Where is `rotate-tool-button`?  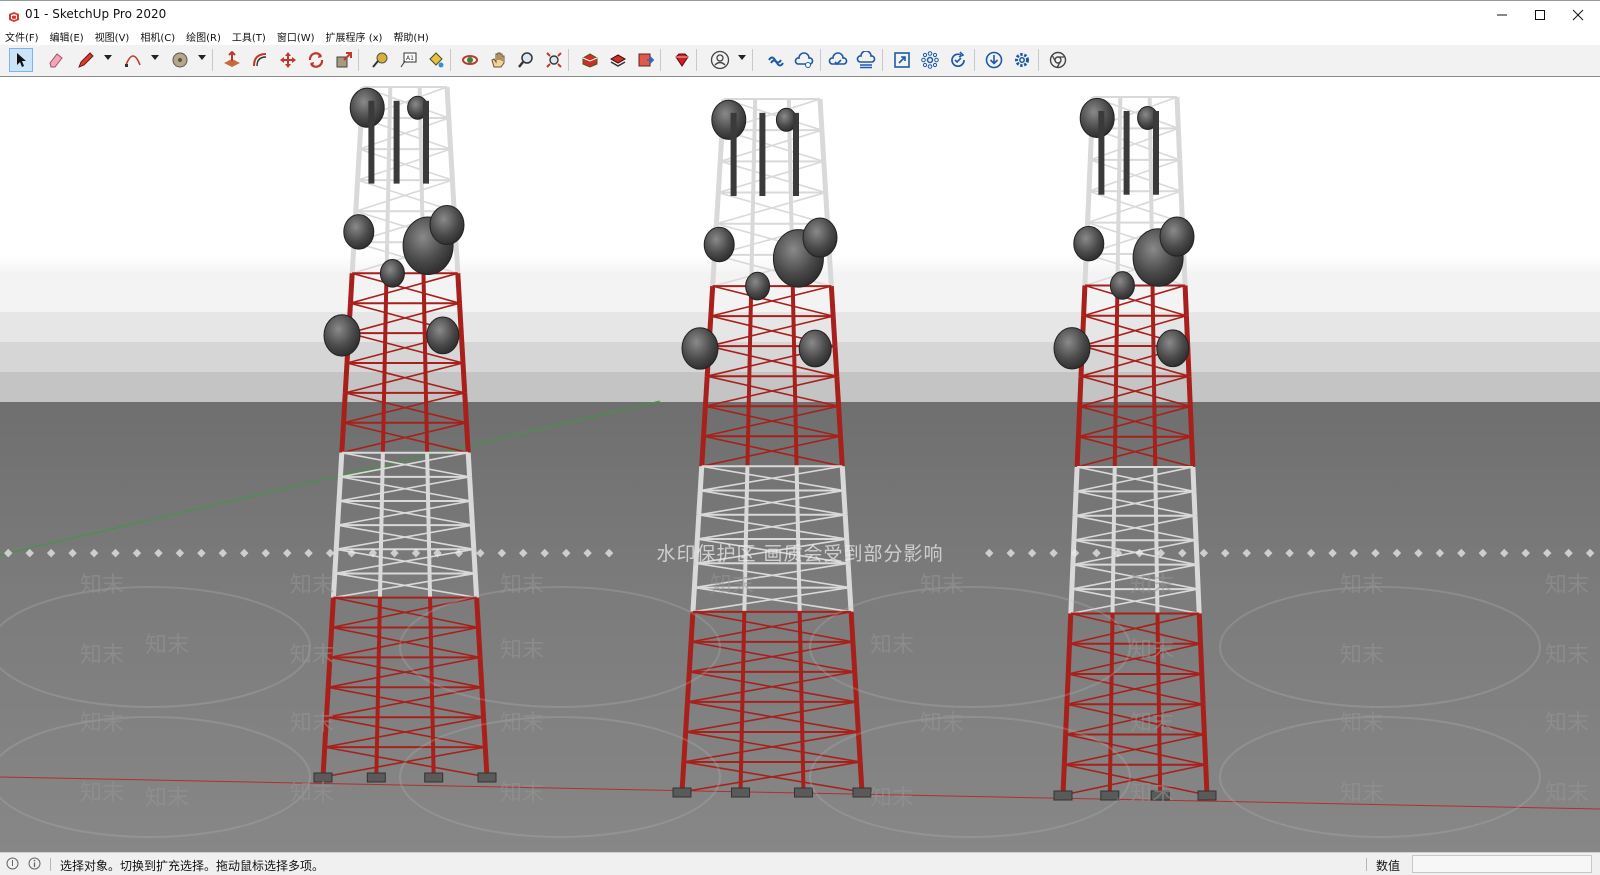 rotate-tool-button is located at coordinates (316, 60).